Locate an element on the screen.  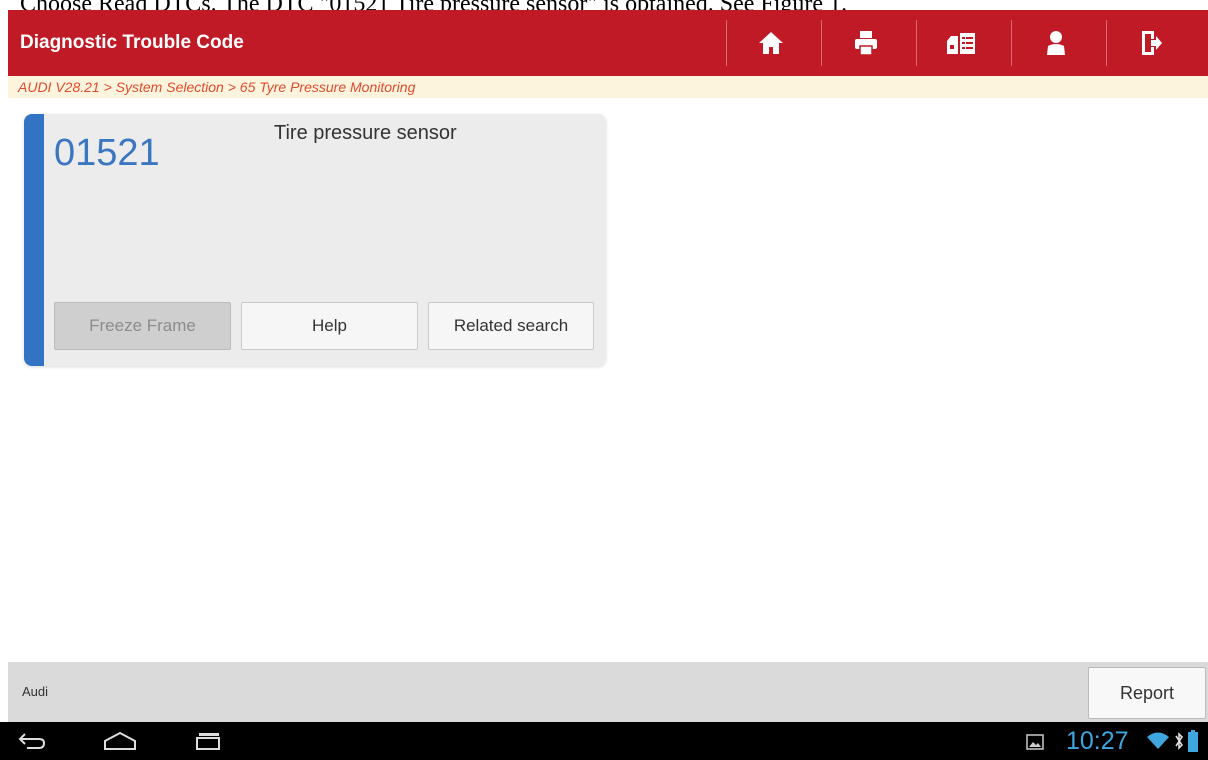
user-button is located at coordinates (1056, 43).